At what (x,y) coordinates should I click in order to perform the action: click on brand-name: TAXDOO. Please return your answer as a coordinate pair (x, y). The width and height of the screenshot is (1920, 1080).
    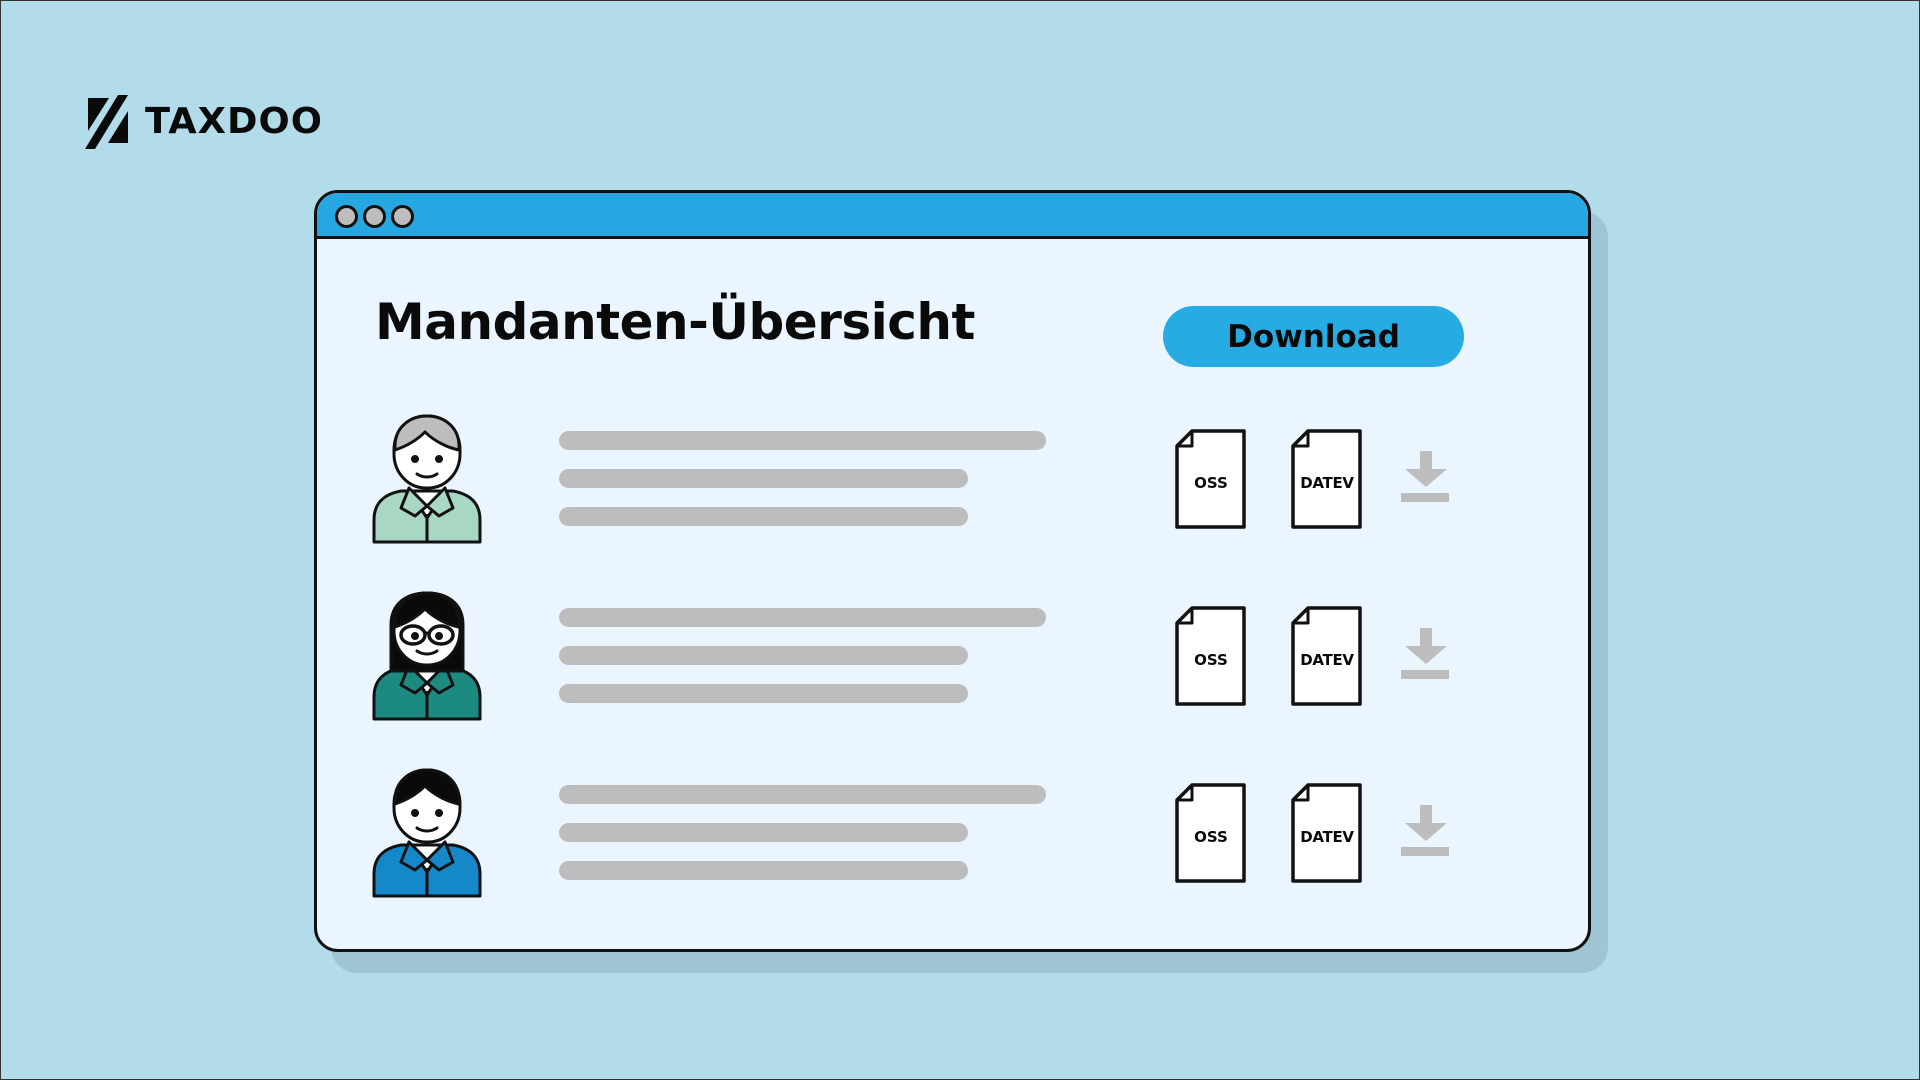
    Looking at the image, I should click on (234, 121).